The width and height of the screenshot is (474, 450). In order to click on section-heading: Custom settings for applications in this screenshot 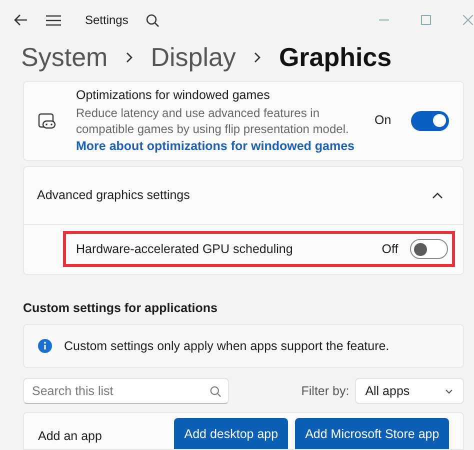, I will do `click(120, 308)`.